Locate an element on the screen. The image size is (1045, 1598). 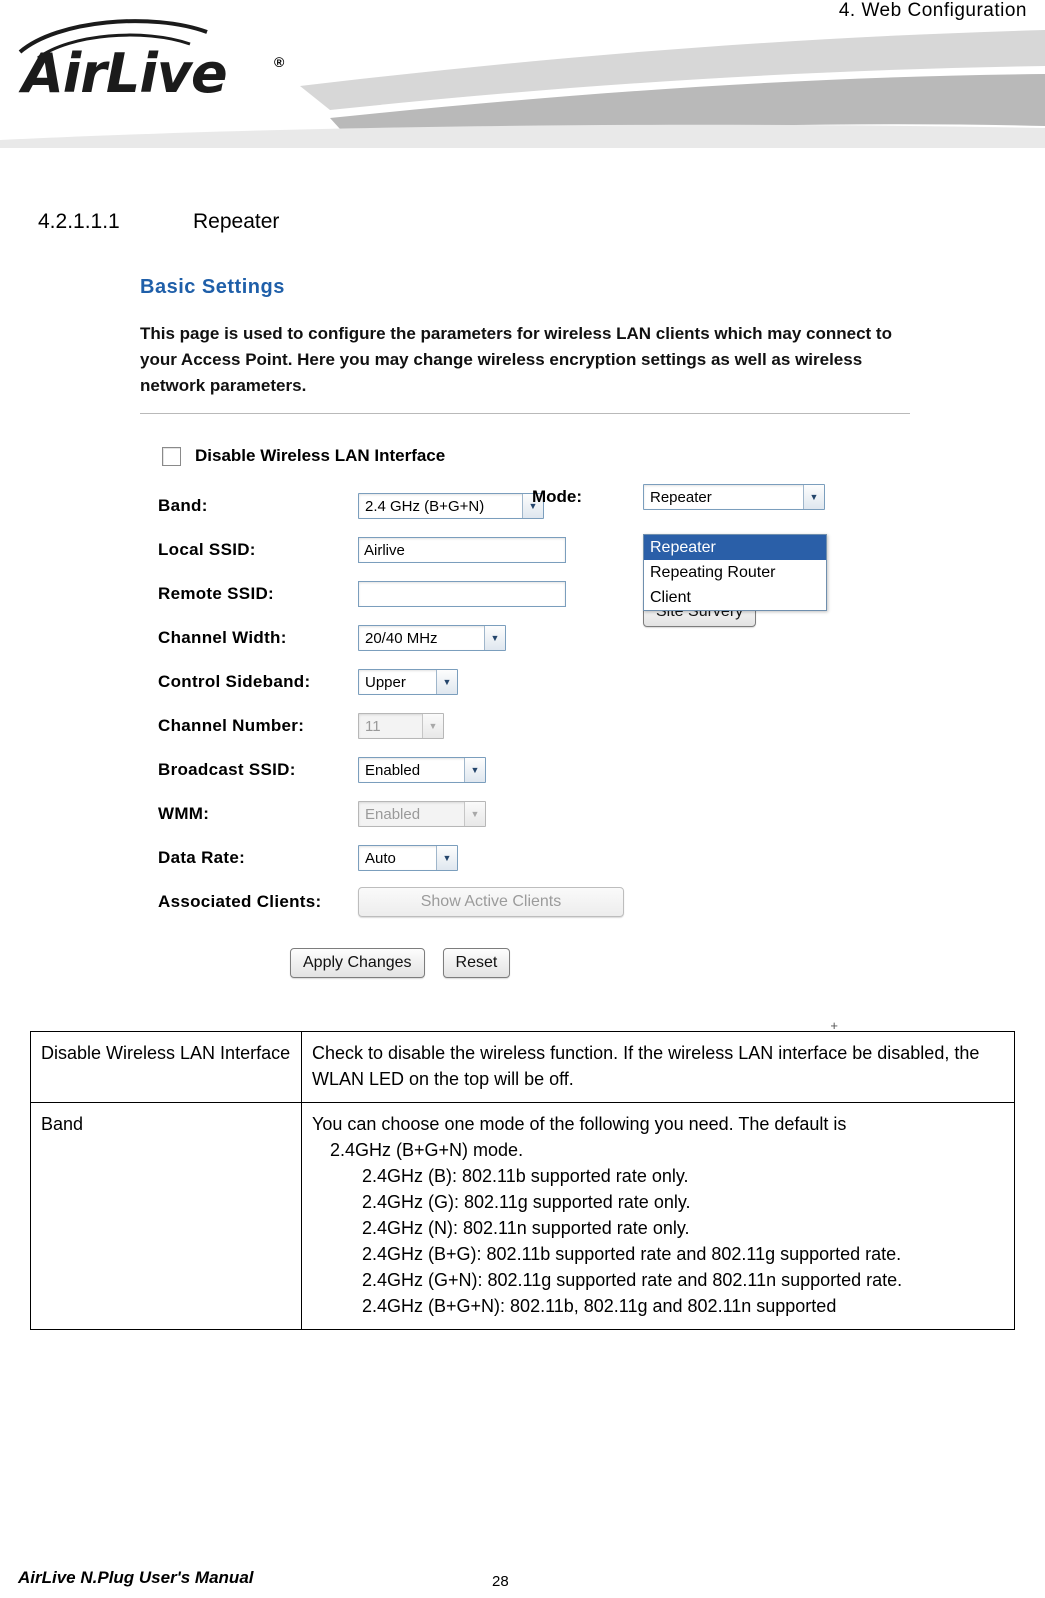
band-label: Band: is located at coordinates (183, 505).